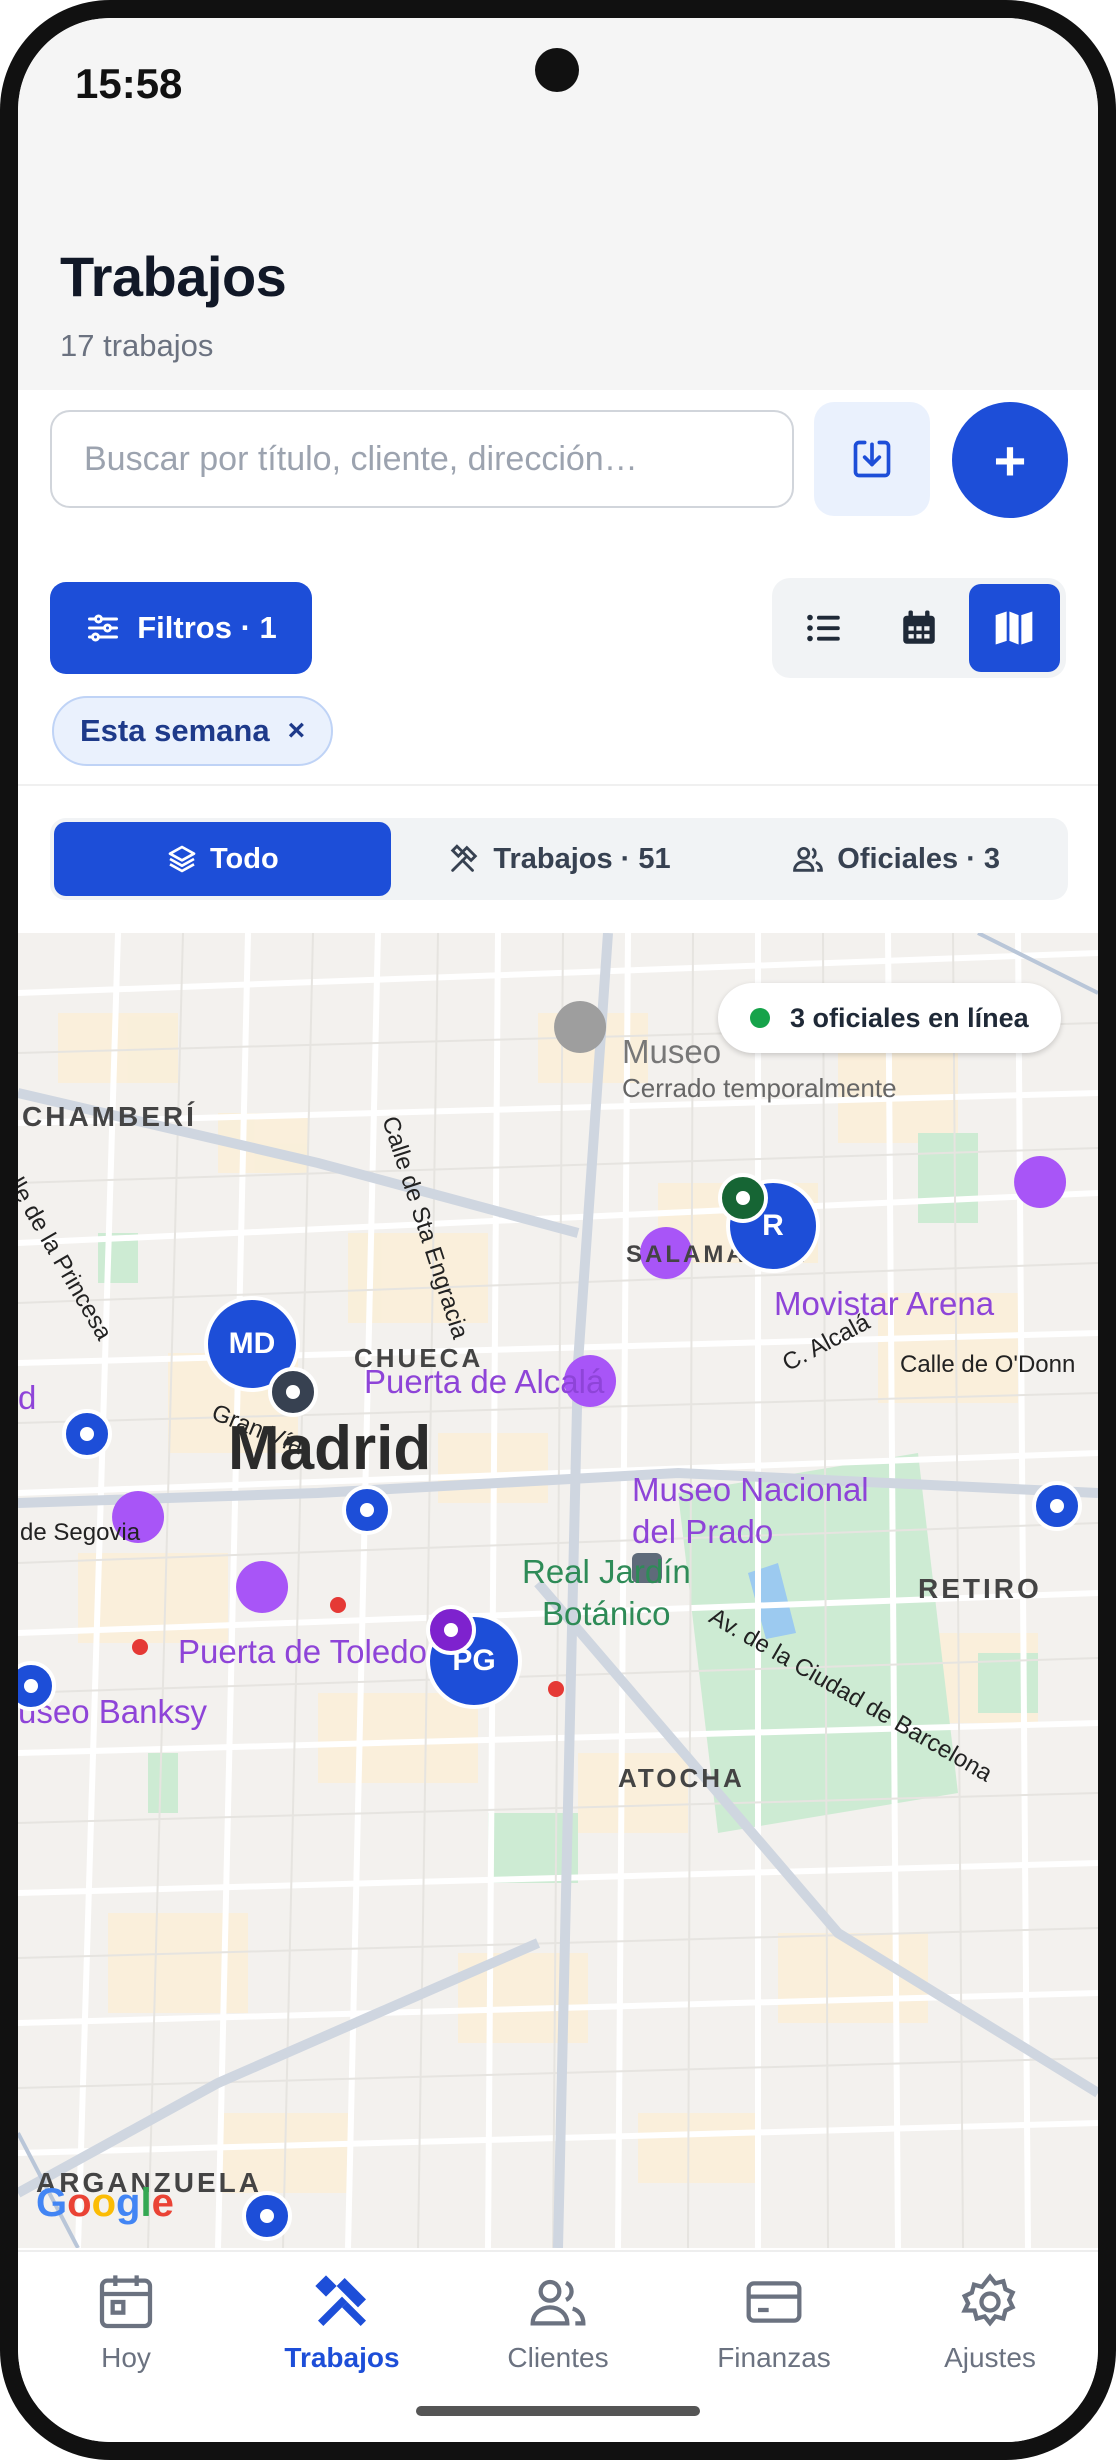 The image size is (1116, 2460). I want to click on home-indicator, so click(558, 2411).